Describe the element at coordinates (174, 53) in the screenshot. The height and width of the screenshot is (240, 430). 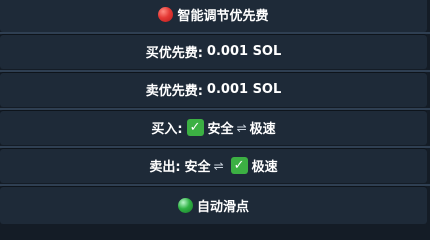
I see `buy-fee-label: 买优先费:` at that location.